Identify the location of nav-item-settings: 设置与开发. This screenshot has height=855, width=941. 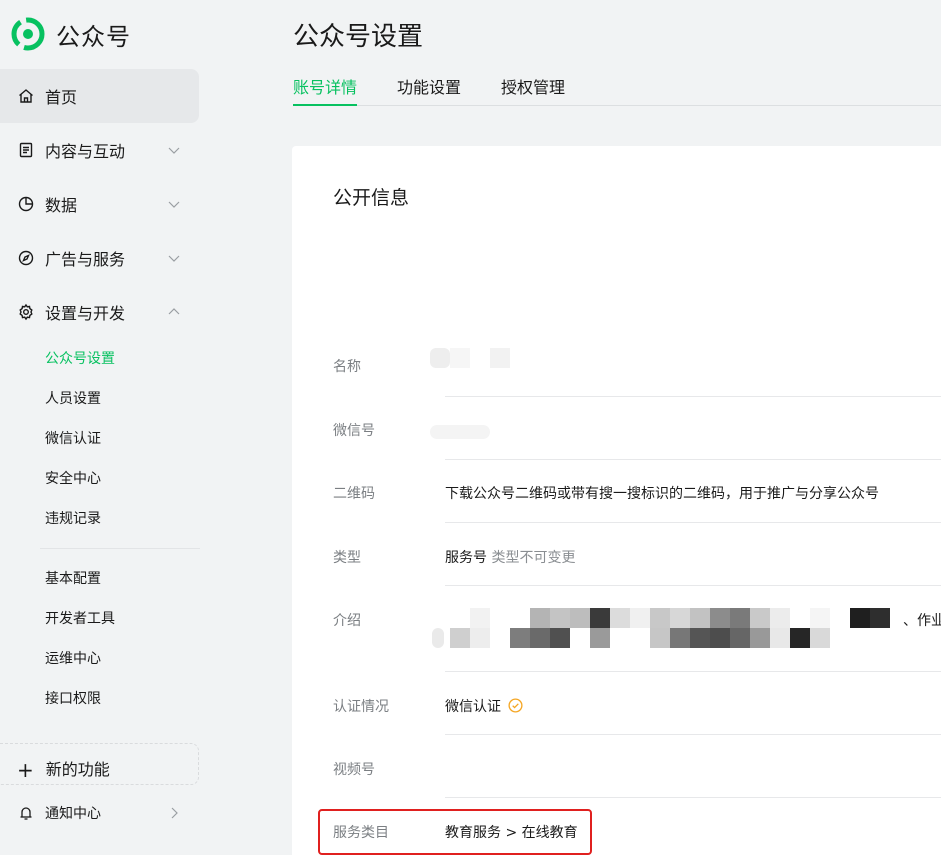
(99, 312).